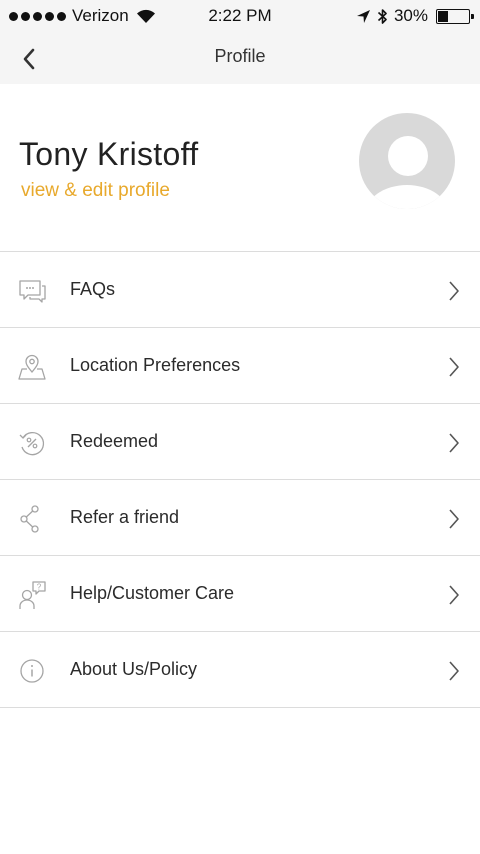  Describe the element at coordinates (240, 17) in the screenshot. I see `status-bar: Verizon 2:22 PM 30%` at that location.